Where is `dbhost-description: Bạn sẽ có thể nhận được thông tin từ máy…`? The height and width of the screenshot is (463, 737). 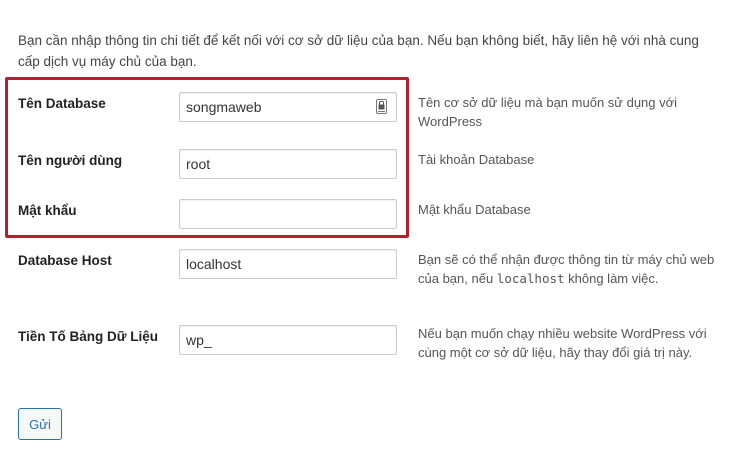 dbhost-description: Bạn sẽ có thể nhận được thông tin từ máy… is located at coordinates (568, 269).